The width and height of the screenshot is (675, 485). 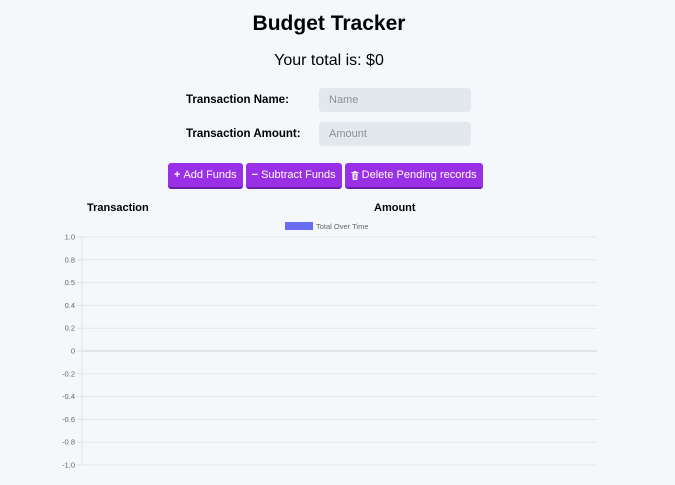 I want to click on delete-pending-button: Delete Pending records, so click(x=413, y=176).